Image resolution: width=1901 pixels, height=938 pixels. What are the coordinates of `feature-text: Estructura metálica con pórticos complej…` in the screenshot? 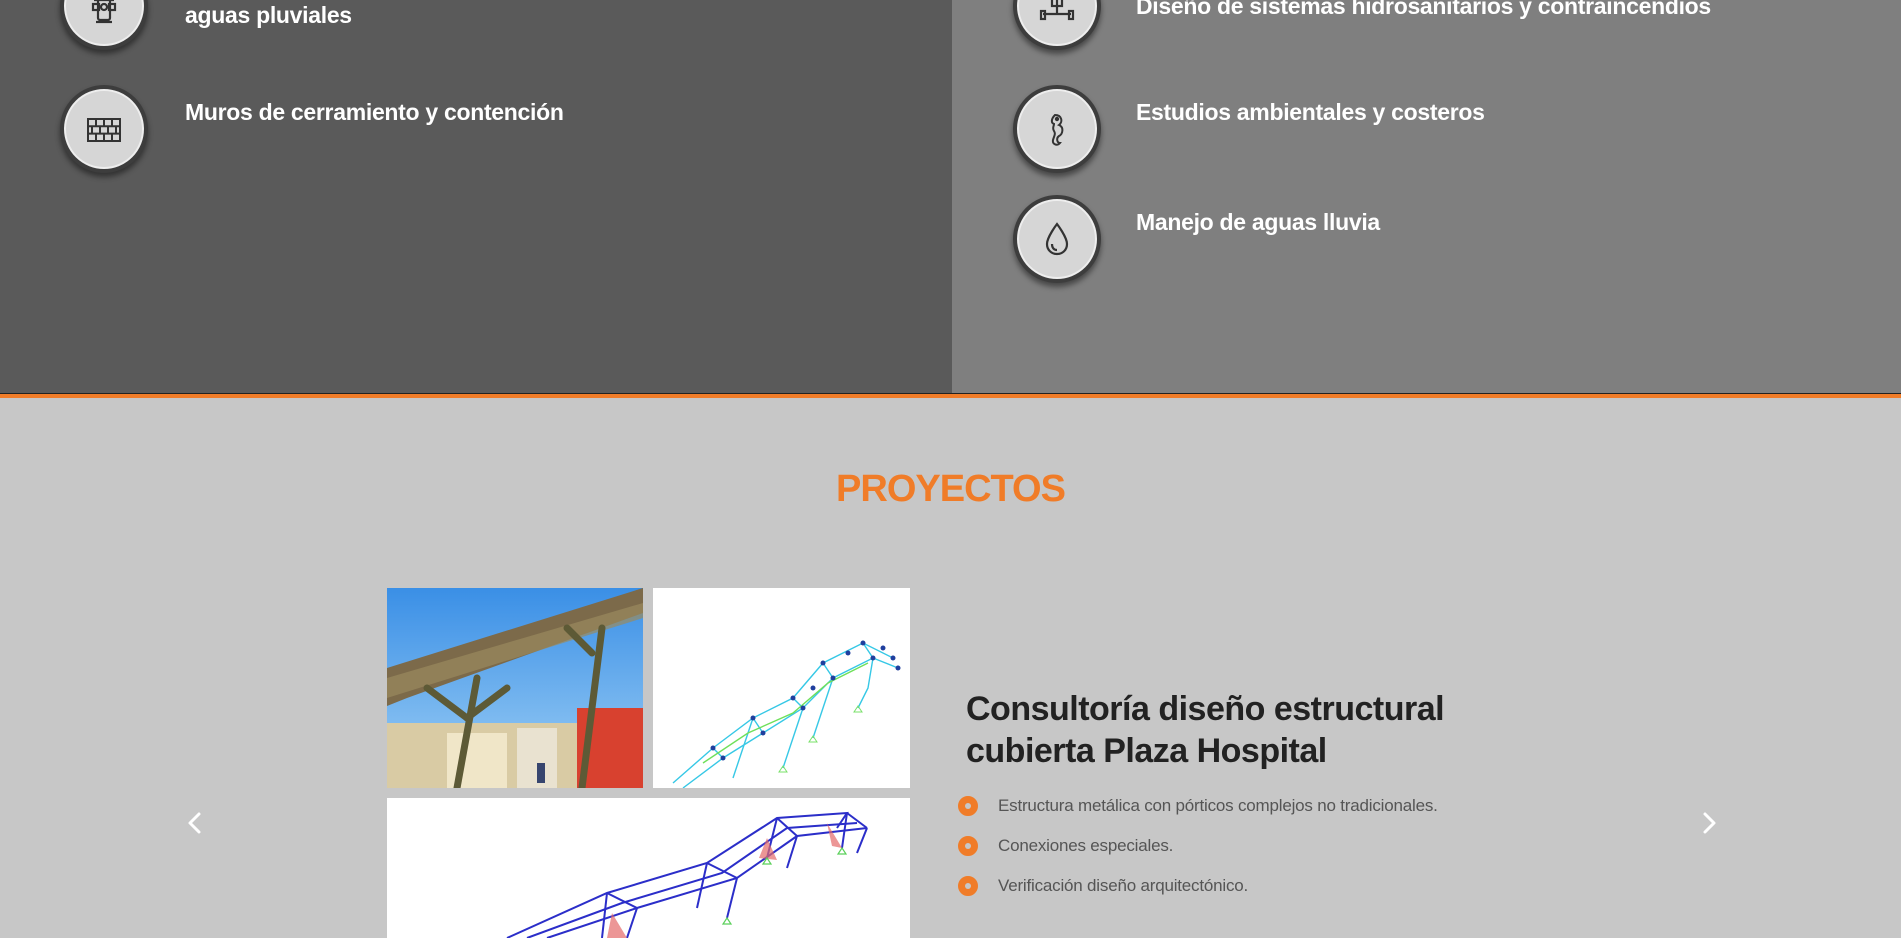 It's located at (1218, 805).